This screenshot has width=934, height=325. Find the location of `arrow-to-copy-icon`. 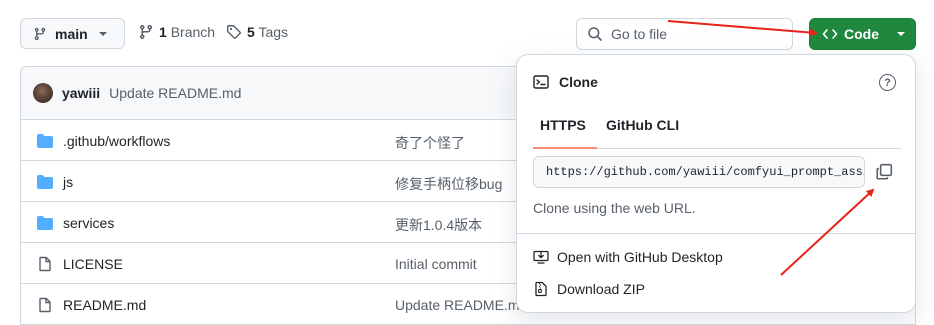

arrow-to-copy-icon is located at coordinates (827, 232).